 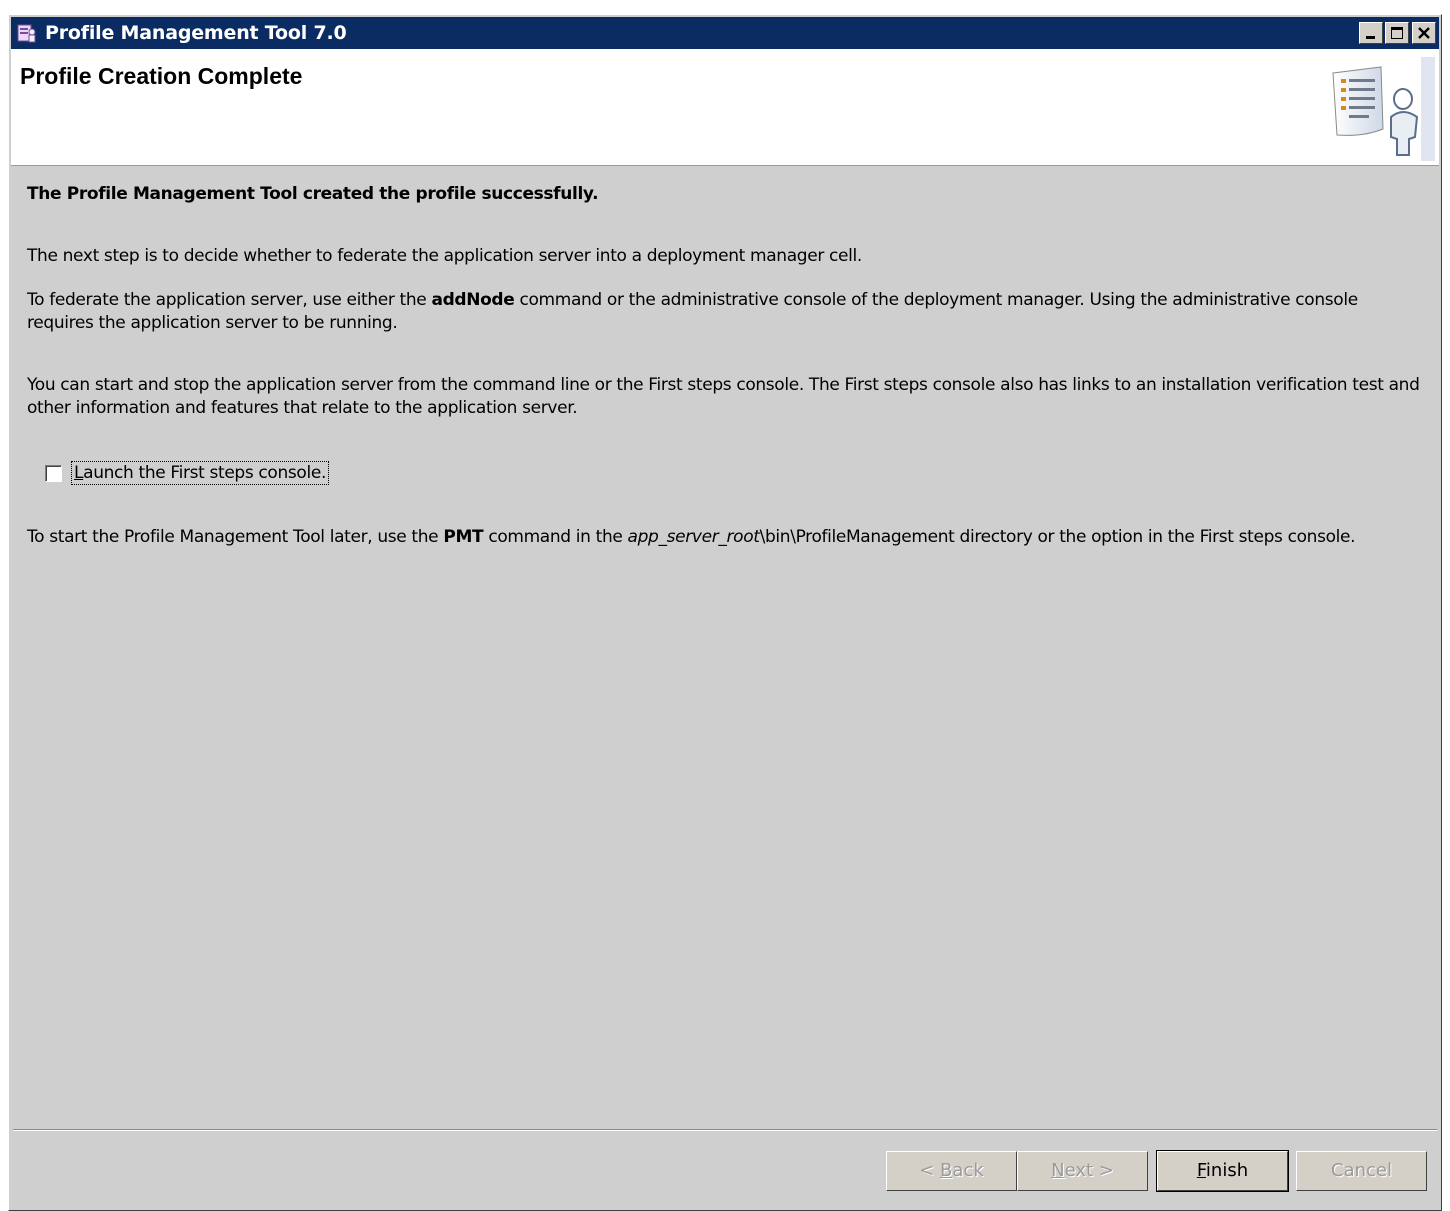 I want to click on checklist-person-icon, so click(x=1383, y=109).